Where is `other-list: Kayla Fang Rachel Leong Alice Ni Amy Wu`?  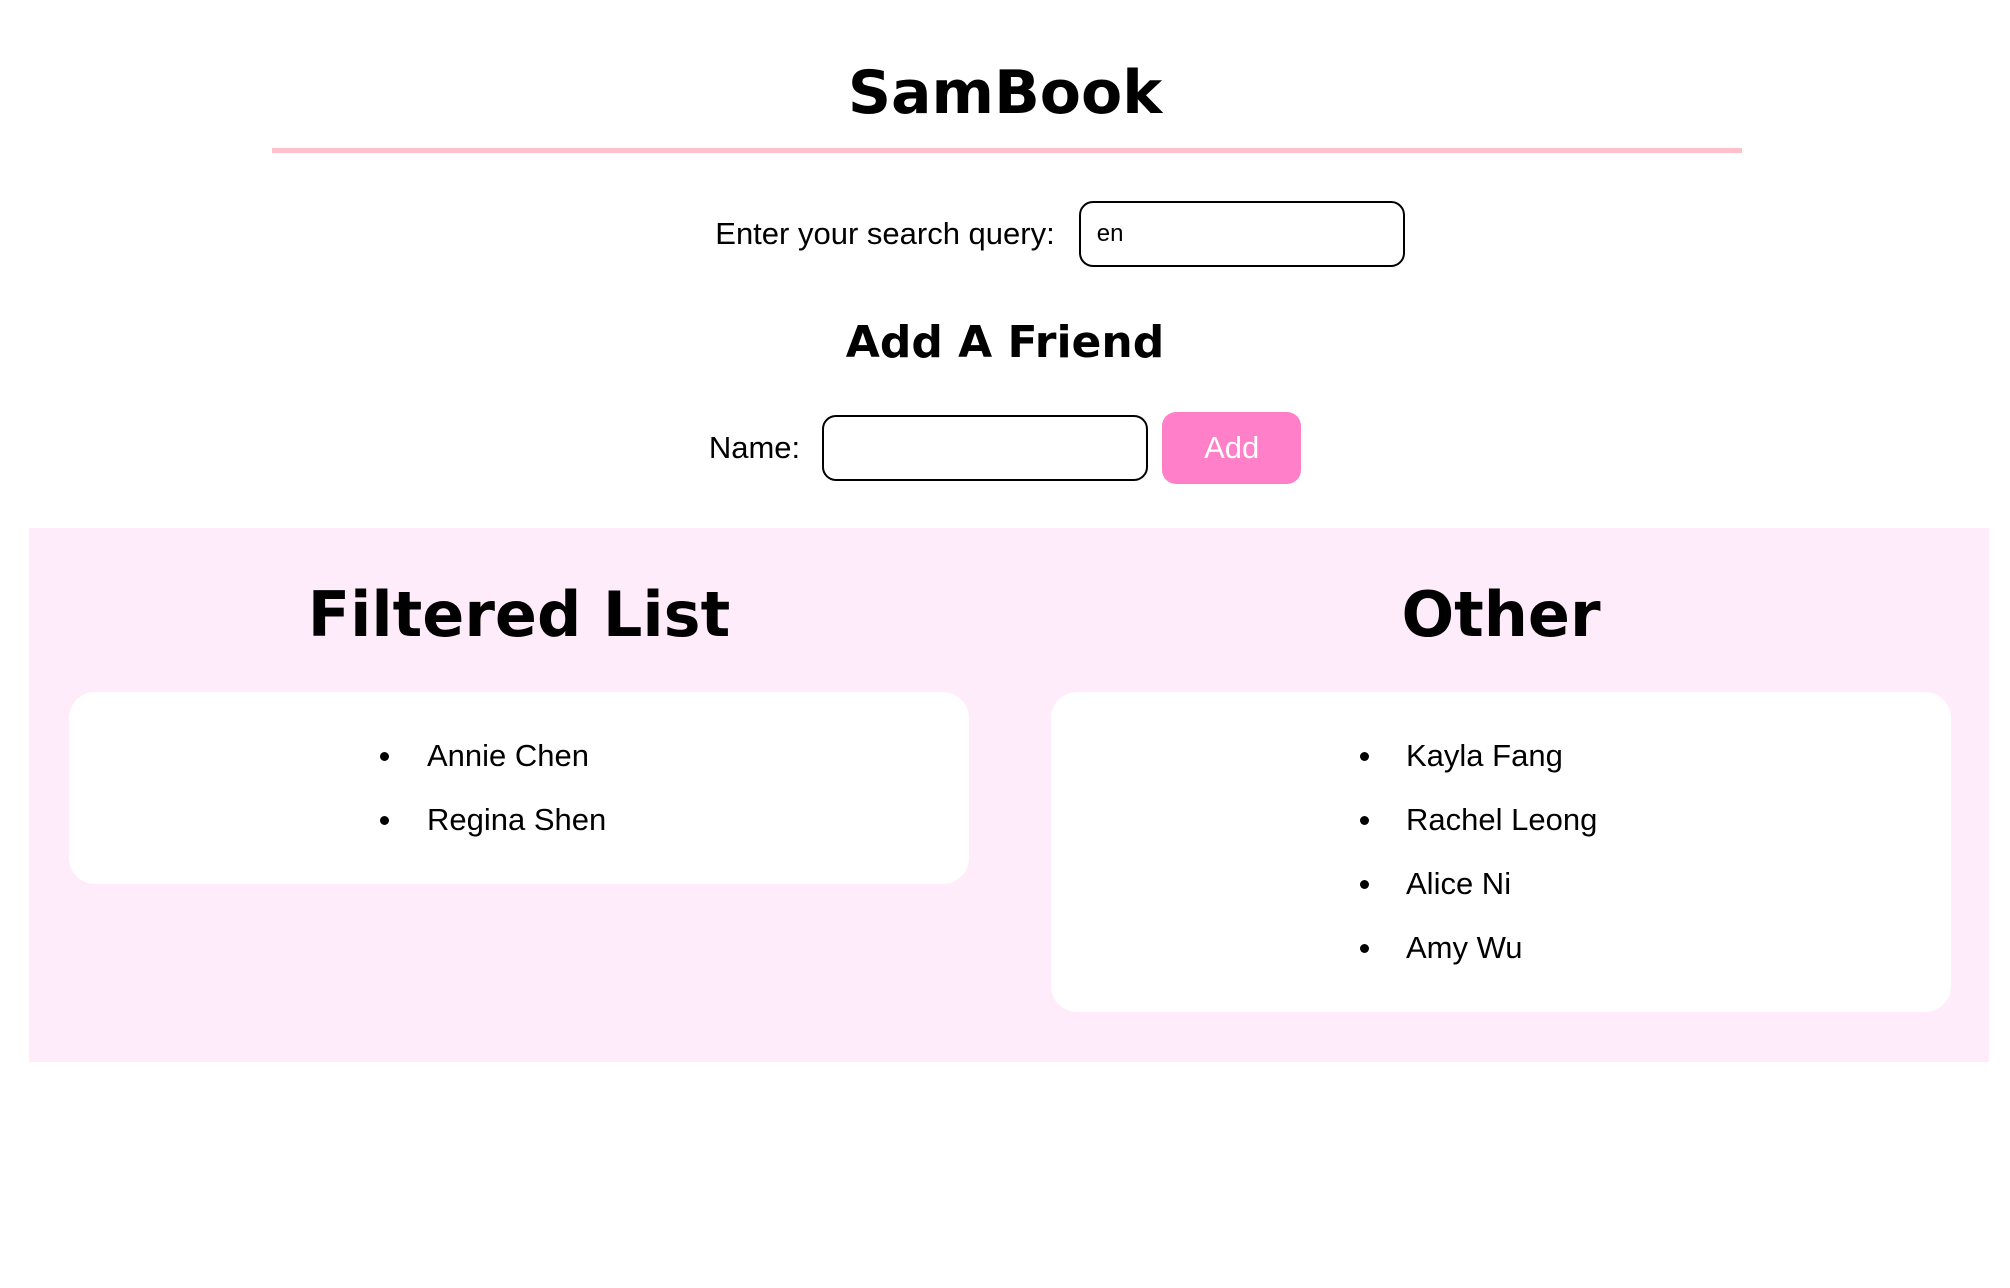
other-list: Kayla Fang Rachel Leong Alice Ni Amy Wu is located at coordinates (1501, 852).